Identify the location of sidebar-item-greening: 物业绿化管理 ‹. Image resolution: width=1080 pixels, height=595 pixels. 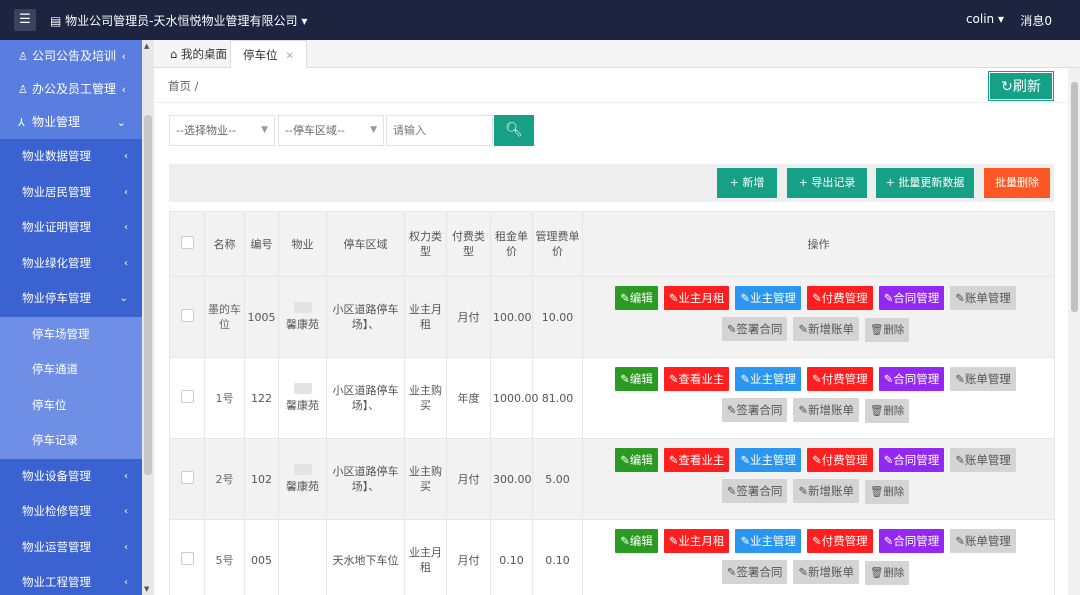
(71, 263).